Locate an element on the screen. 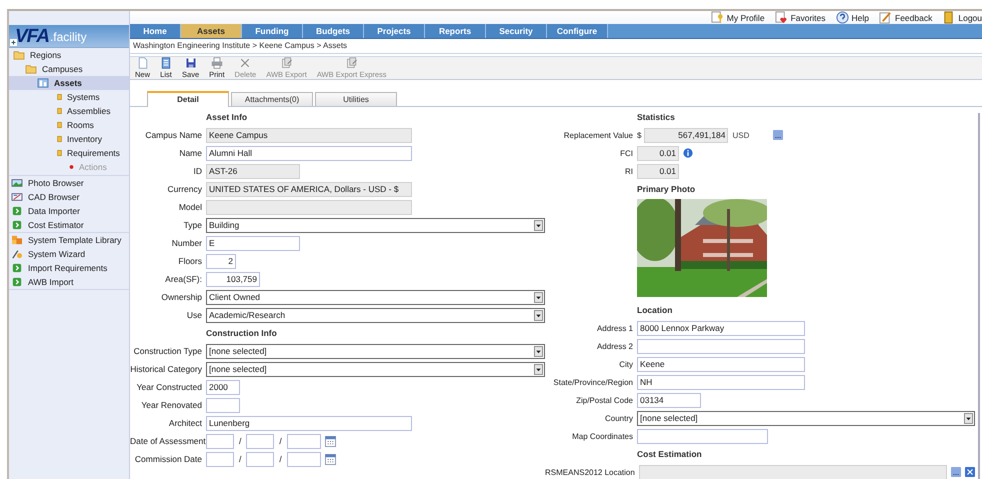 The height and width of the screenshot is (479, 982). input-field: 103,759 is located at coordinates (233, 279).